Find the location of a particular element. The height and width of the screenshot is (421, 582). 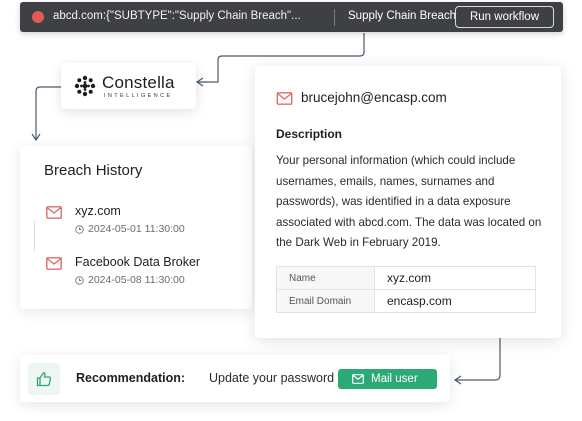

recommendation-label: Recommendation: is located at coordinates (131, 378).